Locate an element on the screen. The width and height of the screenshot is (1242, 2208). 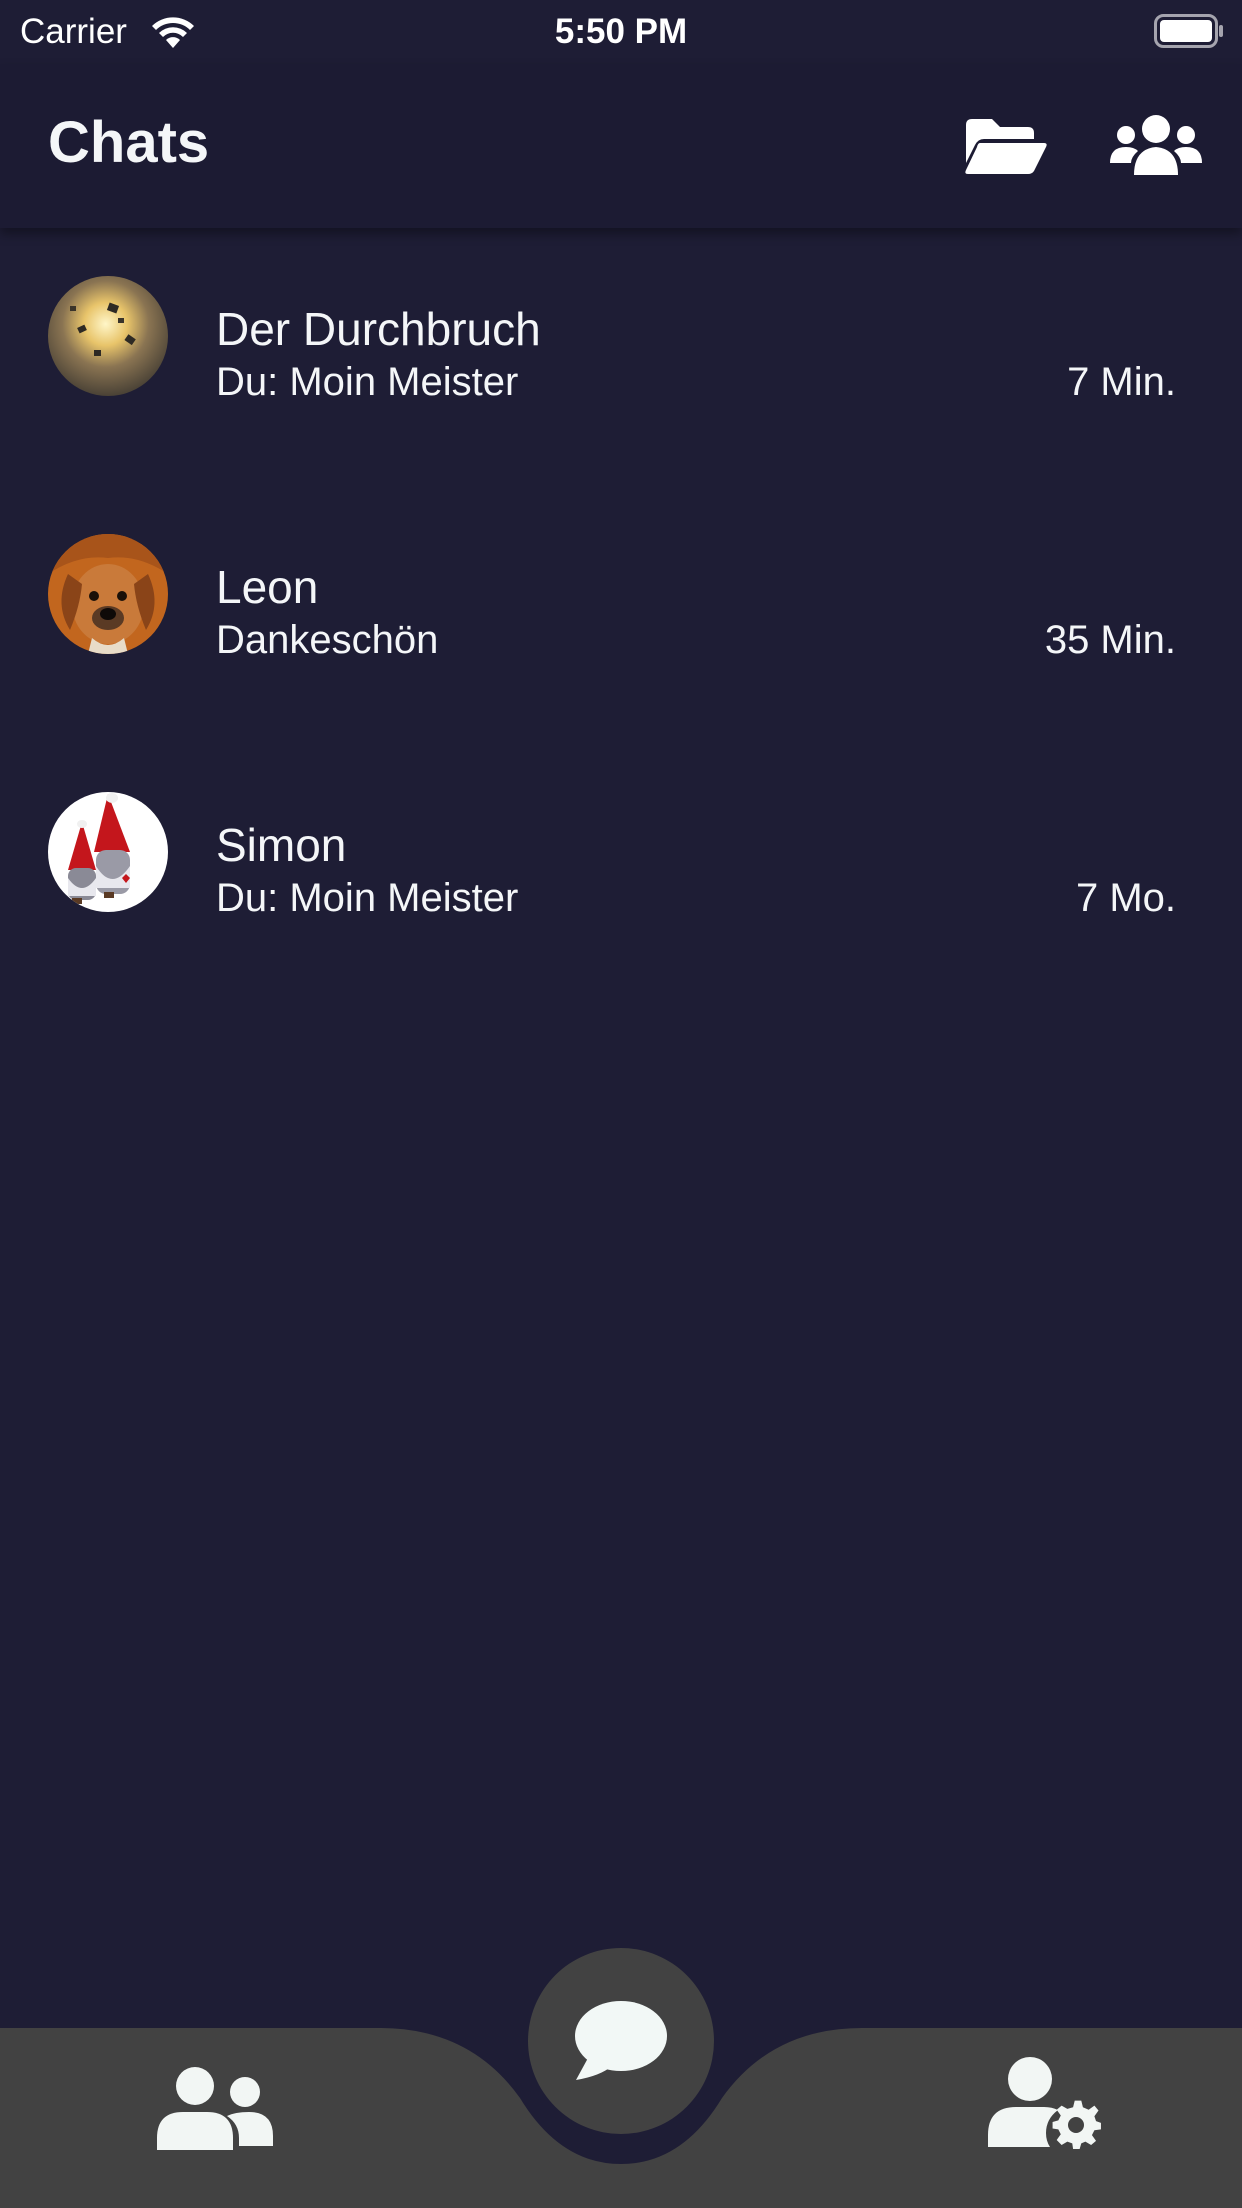
avatar-der-durchbruch is located at coordinates (108, 336).